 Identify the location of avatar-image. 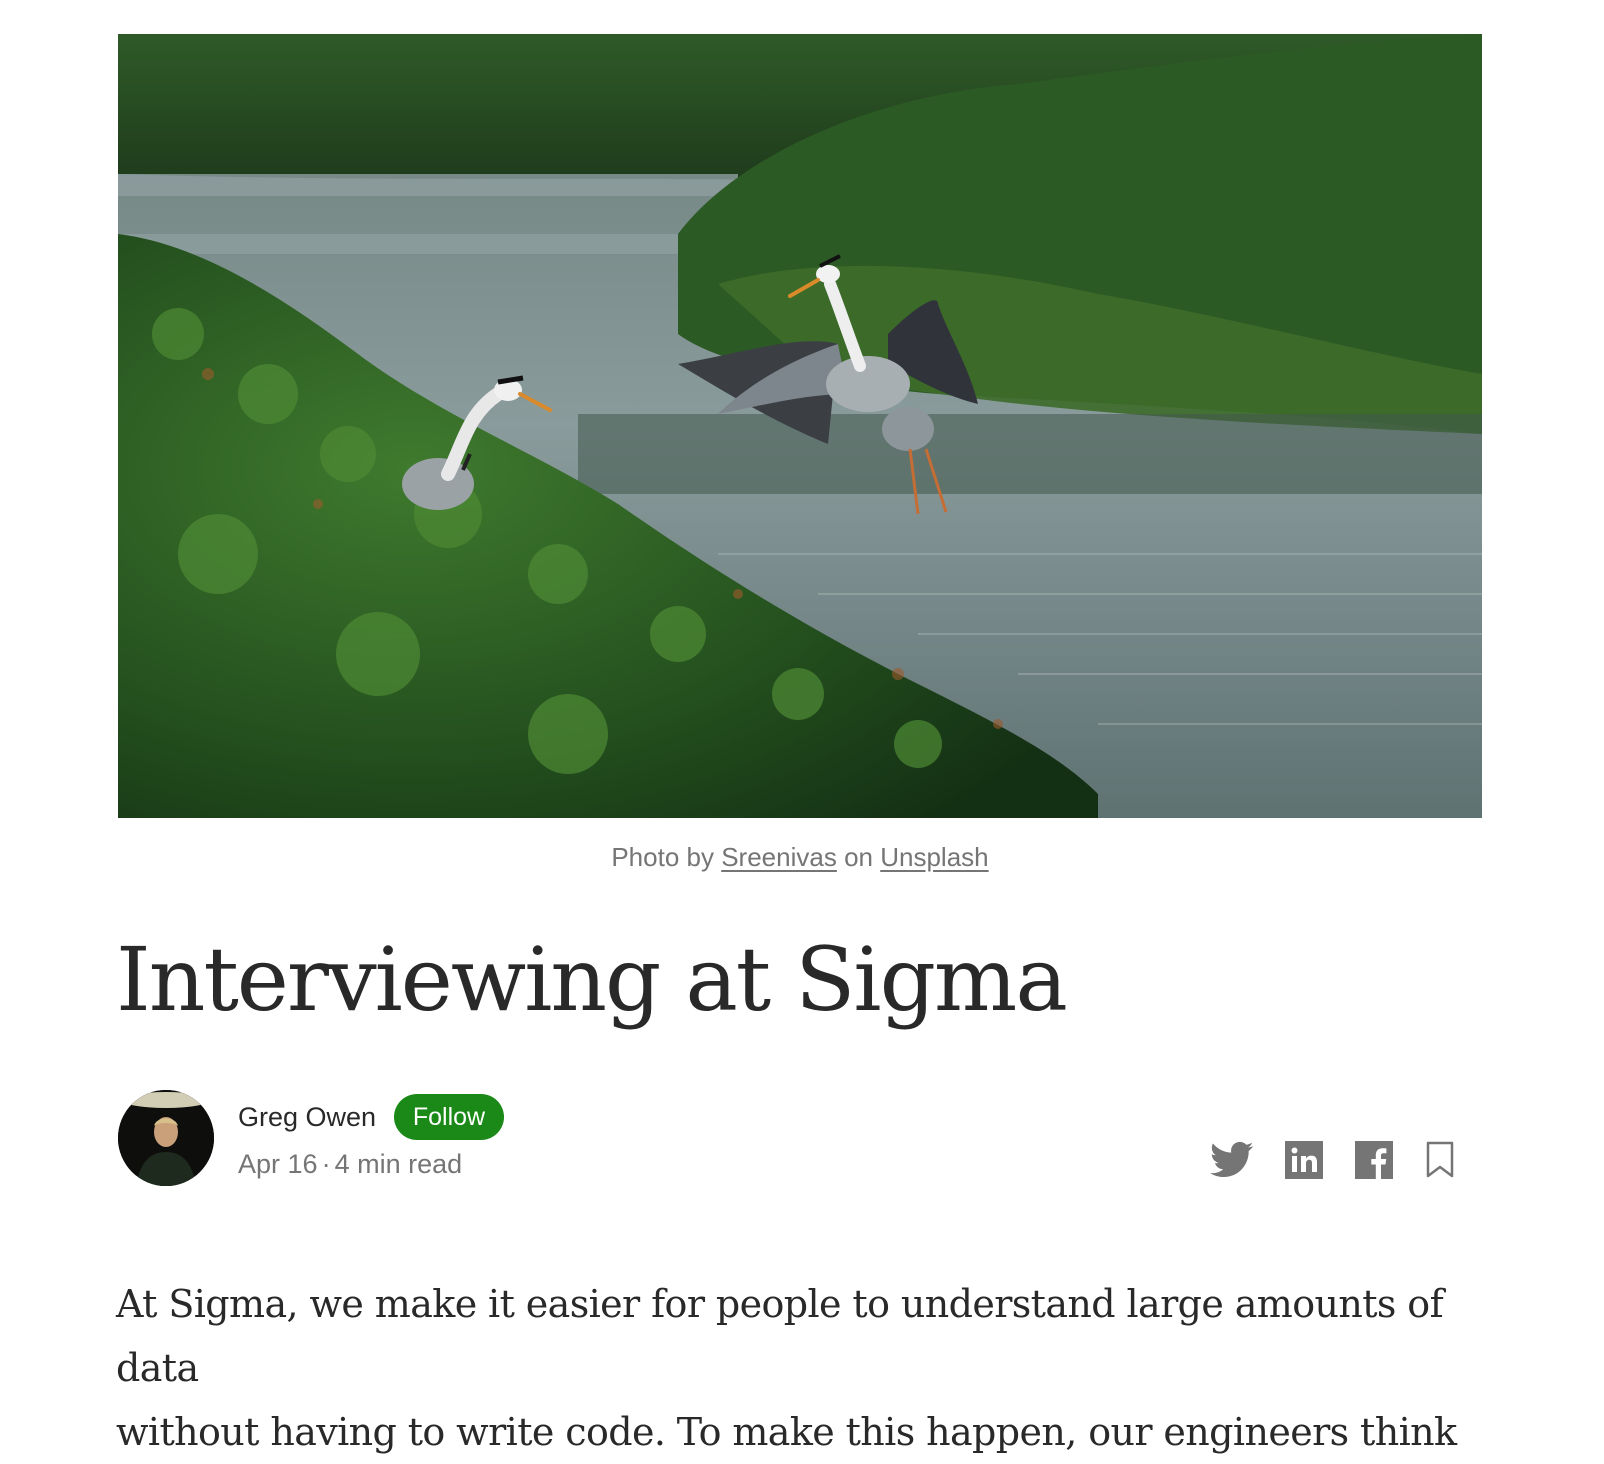
(166, 1138).